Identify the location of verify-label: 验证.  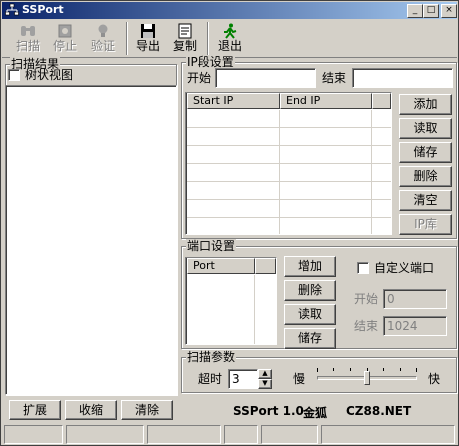
(102, 46).